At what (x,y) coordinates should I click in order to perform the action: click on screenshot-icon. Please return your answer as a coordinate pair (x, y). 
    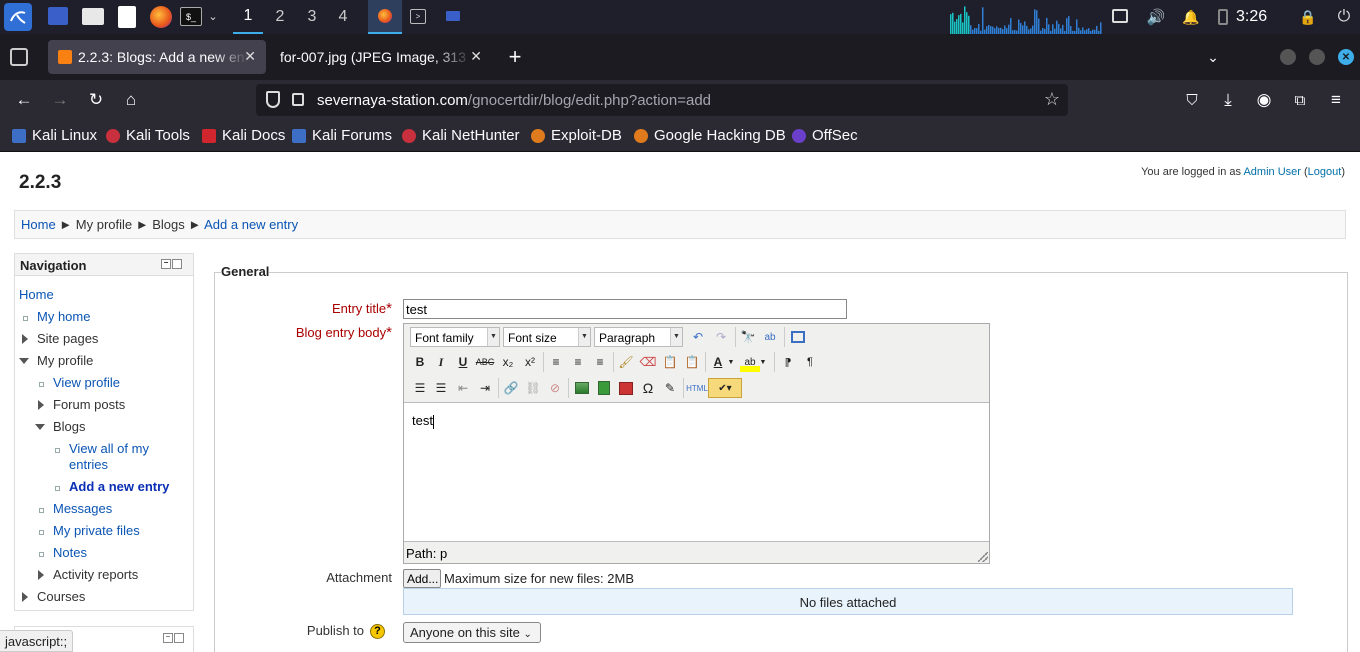
    Looking at the image, I should click on (1120, 16).